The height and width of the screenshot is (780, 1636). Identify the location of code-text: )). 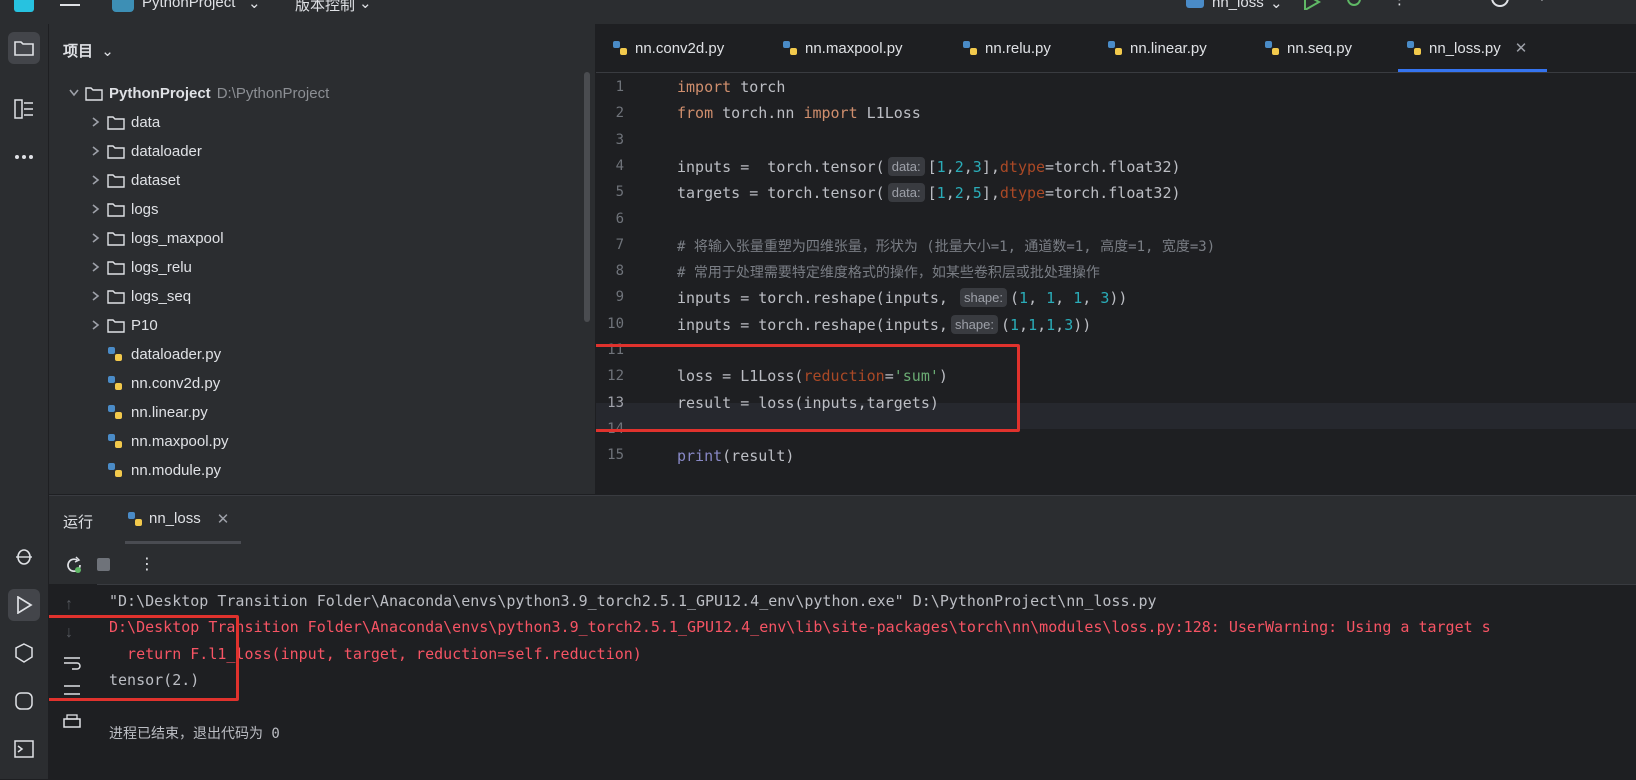
(1082, 325).